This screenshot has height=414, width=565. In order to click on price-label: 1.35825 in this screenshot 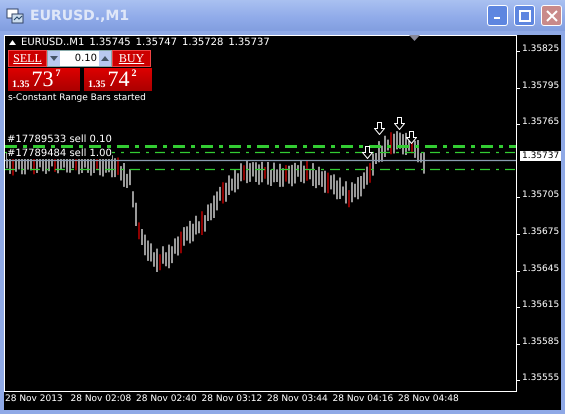, I will do `click(541, 49)`.